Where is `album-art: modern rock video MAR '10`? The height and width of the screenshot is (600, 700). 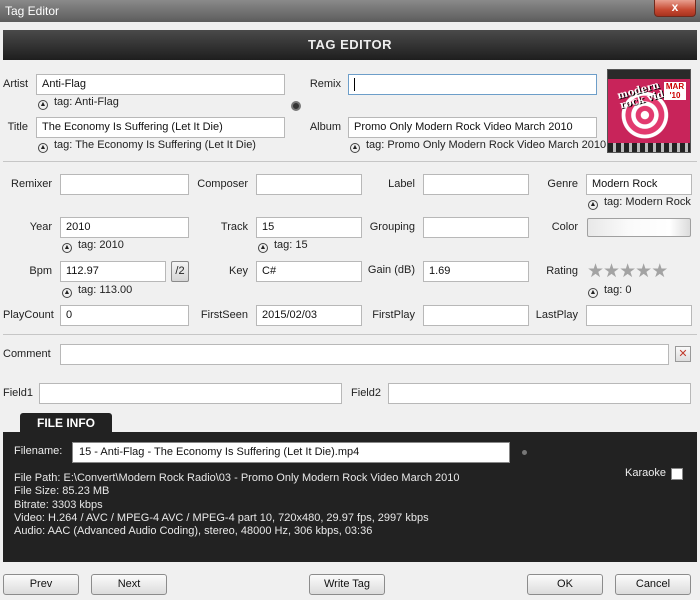 album-art: modern rock video MAR '10 is located at coordinates (649, 111).